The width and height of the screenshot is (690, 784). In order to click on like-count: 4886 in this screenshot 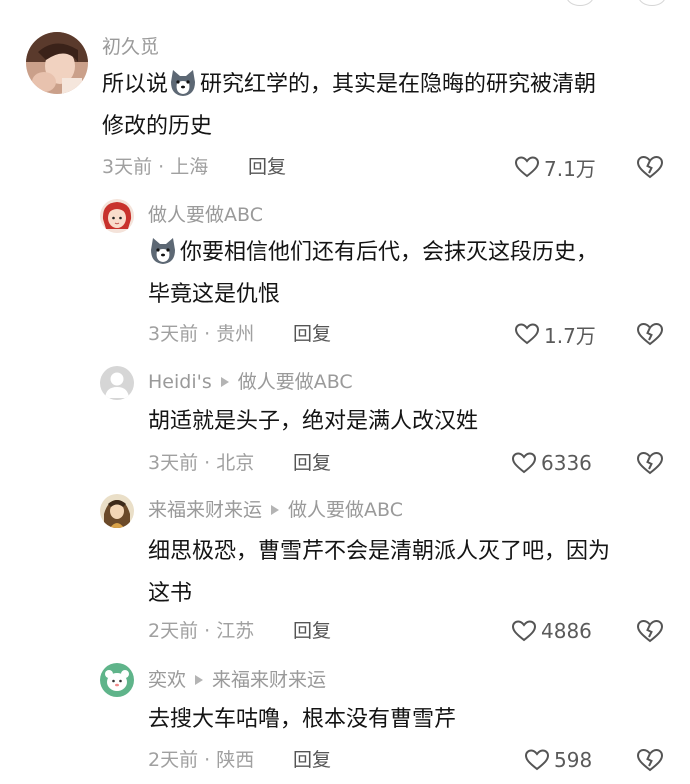, I will do `click(566, 631)`.